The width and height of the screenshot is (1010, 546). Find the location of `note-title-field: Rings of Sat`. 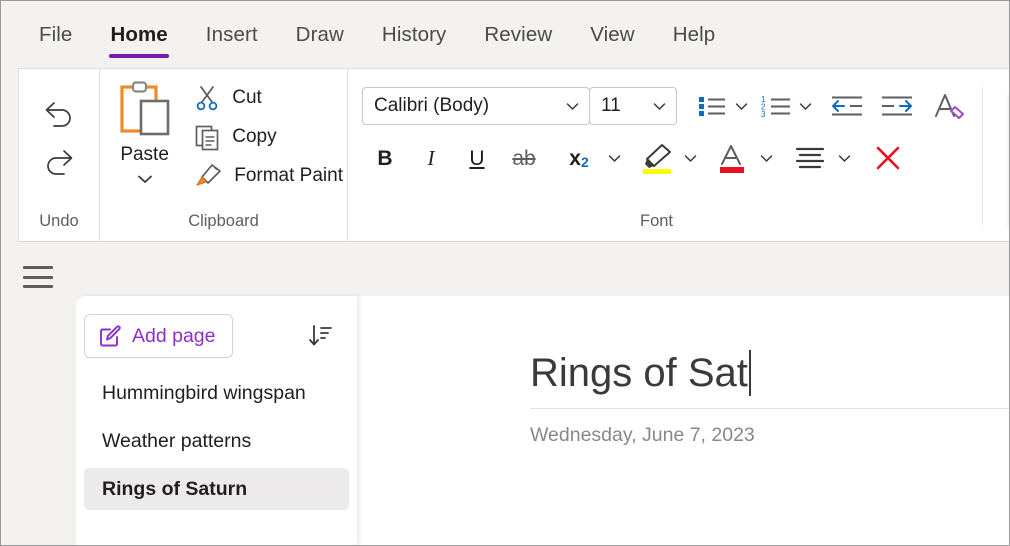

note-title-field: Rings of Sat is located at coordinates (769, 373).